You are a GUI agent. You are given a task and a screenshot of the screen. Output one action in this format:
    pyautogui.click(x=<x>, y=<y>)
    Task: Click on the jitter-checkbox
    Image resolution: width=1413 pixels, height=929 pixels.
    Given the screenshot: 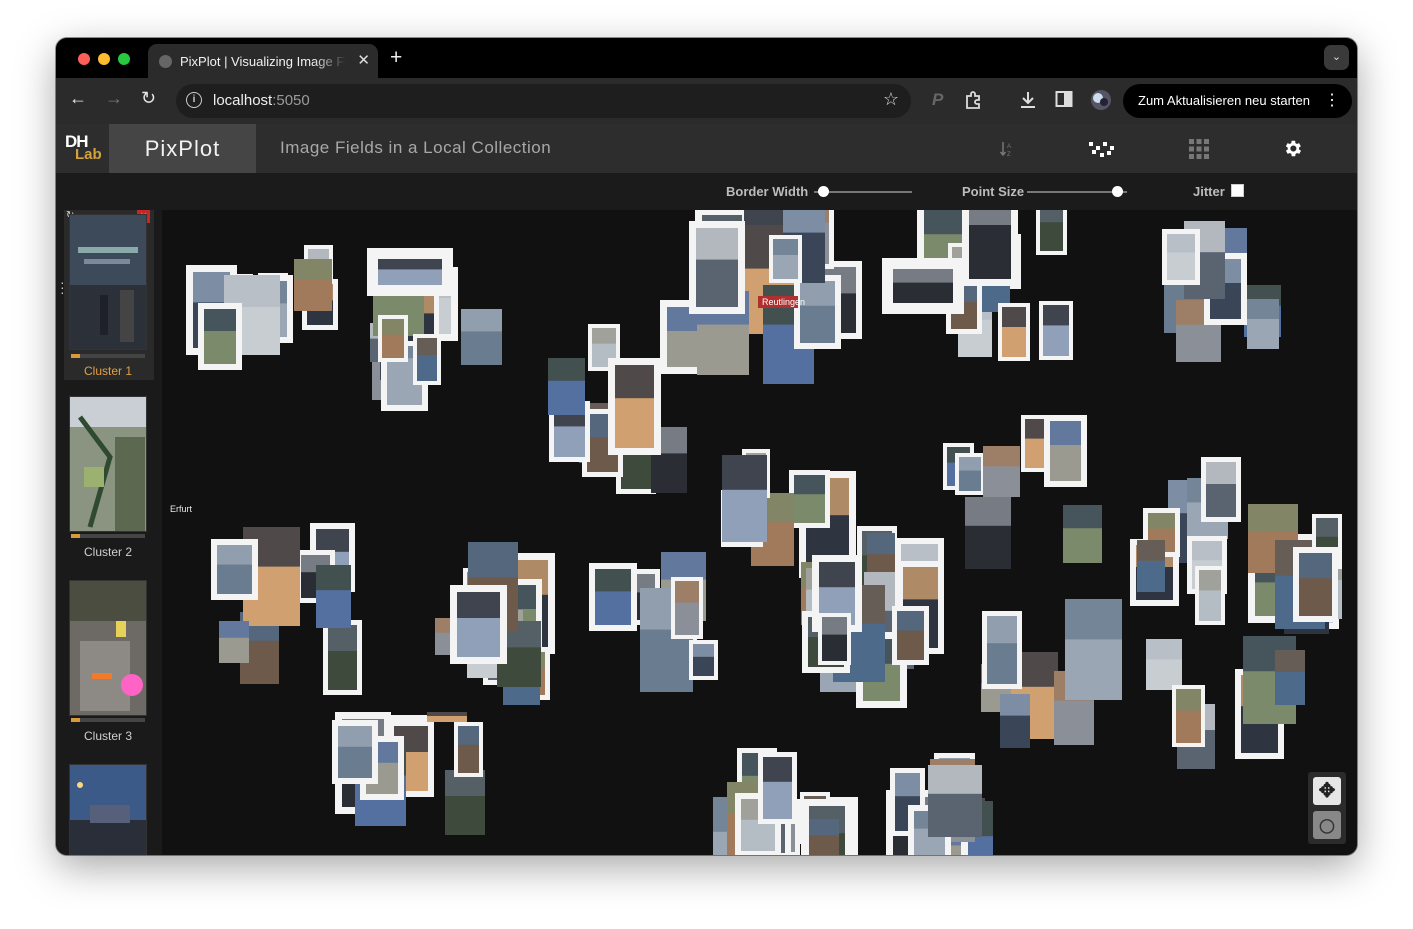 What is the action you would take?
    pyautogui.click(x=1237, y=190)
    